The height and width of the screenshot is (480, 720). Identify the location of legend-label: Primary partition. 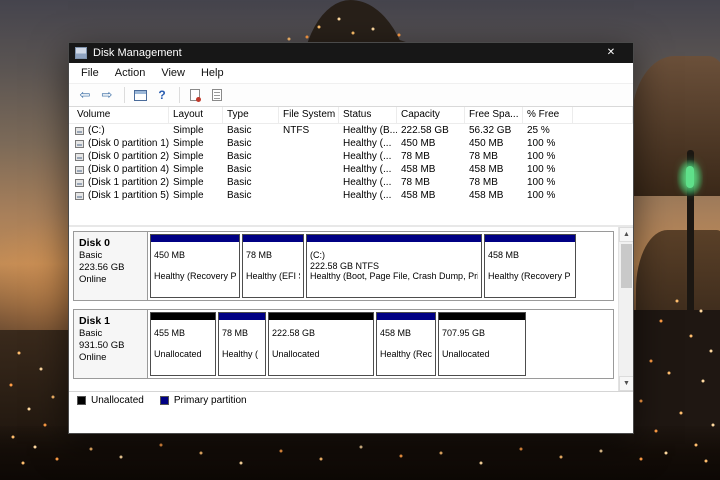
(210, 400).